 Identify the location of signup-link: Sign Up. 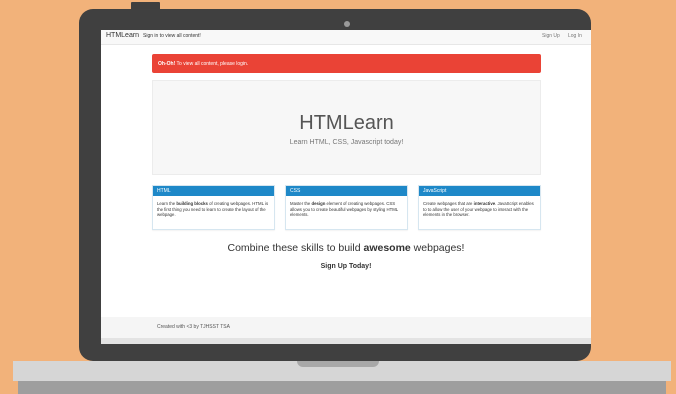
(551, 36).